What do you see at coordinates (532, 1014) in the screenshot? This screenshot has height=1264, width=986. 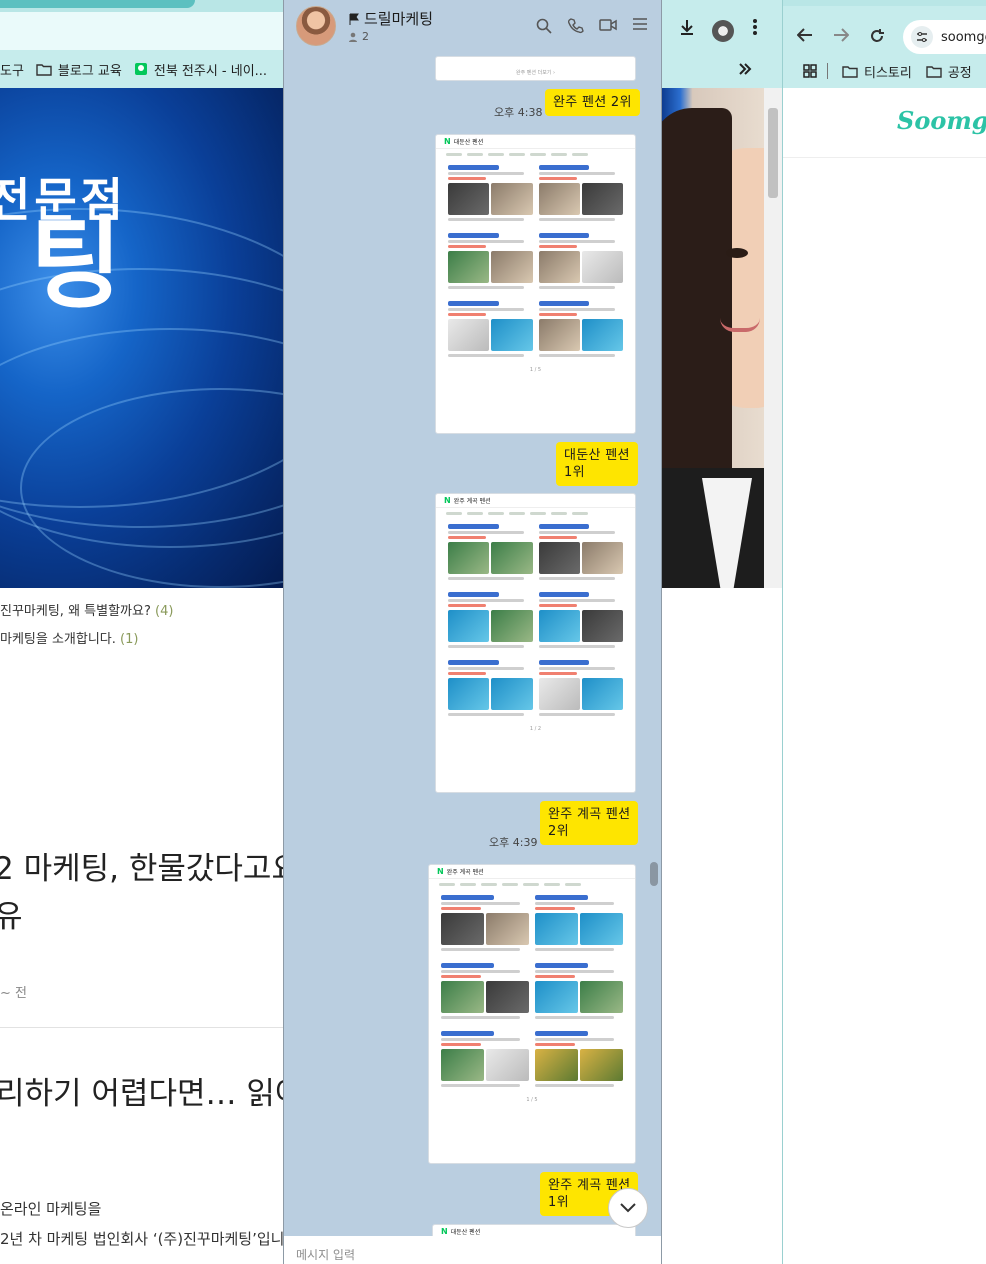 I see `shared-image: N 완주 계곡 펜션 1 / 5` at bounding box center [532, 1014].